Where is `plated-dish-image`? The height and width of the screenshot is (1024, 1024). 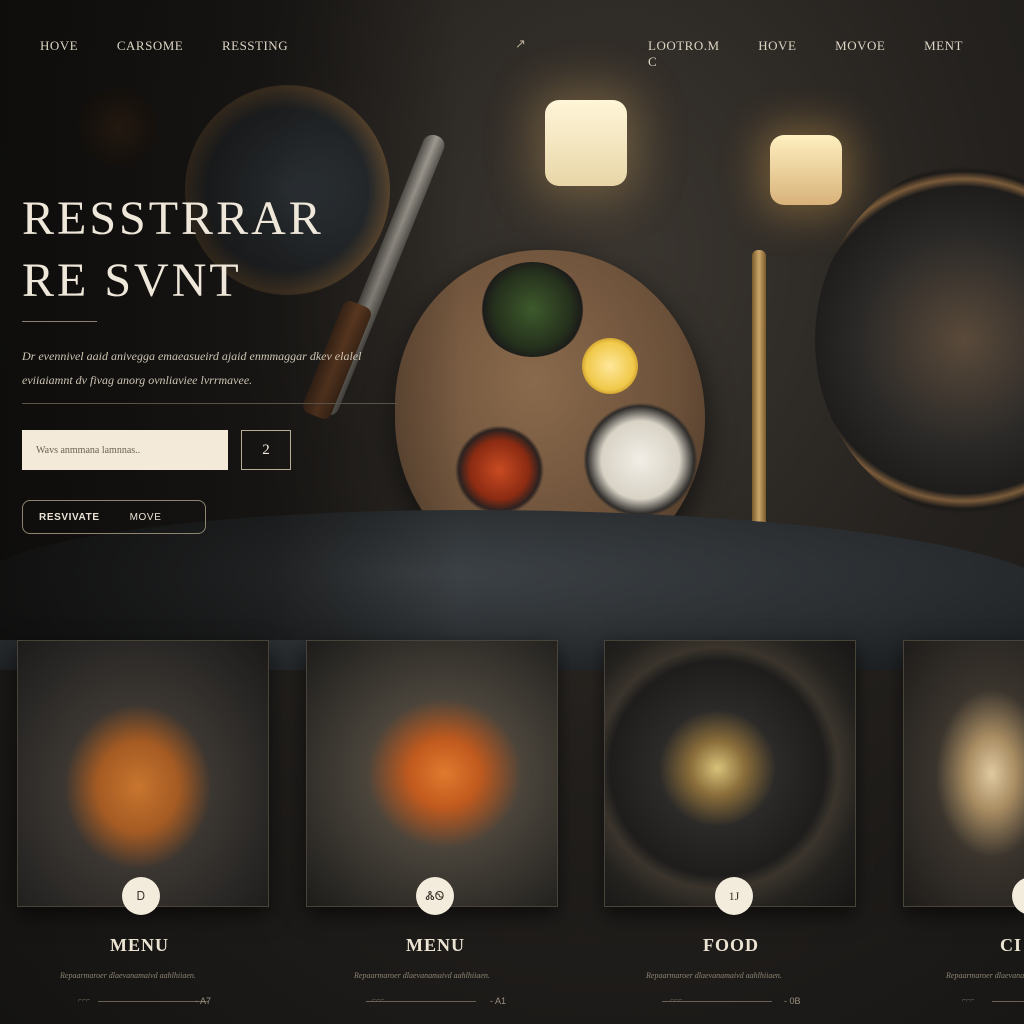 plated-dish-image is located at coordinates (919, 340).